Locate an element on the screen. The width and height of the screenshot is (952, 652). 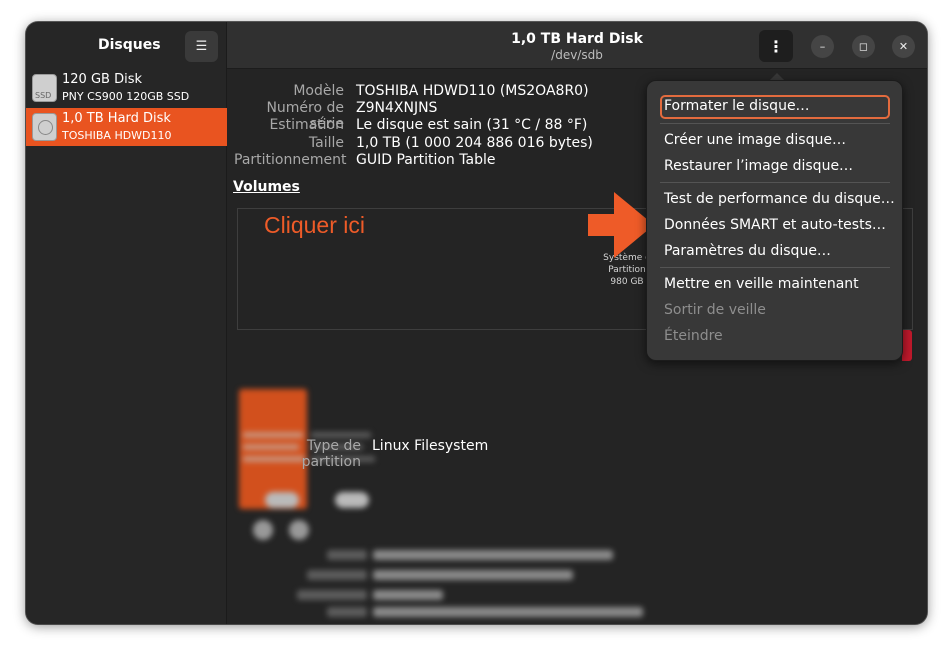
annotation-text: Cliquer ici is located at coordinates (314, 225).